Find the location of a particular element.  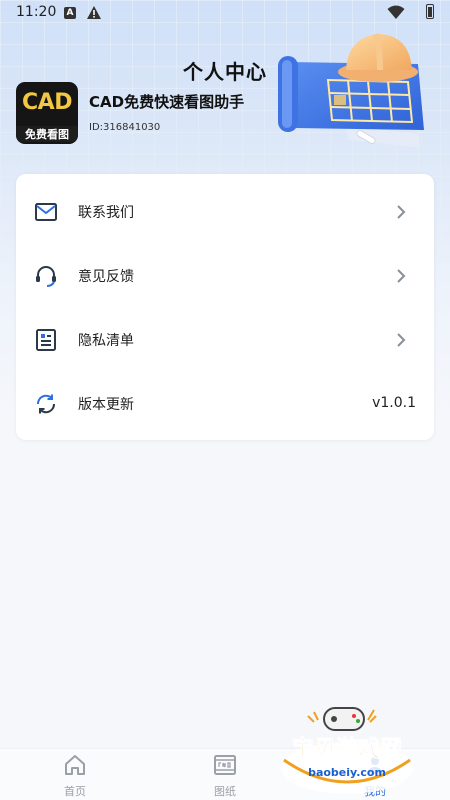

app-name: CAD免费快速看图助手 is located at coordinates (167, 102).